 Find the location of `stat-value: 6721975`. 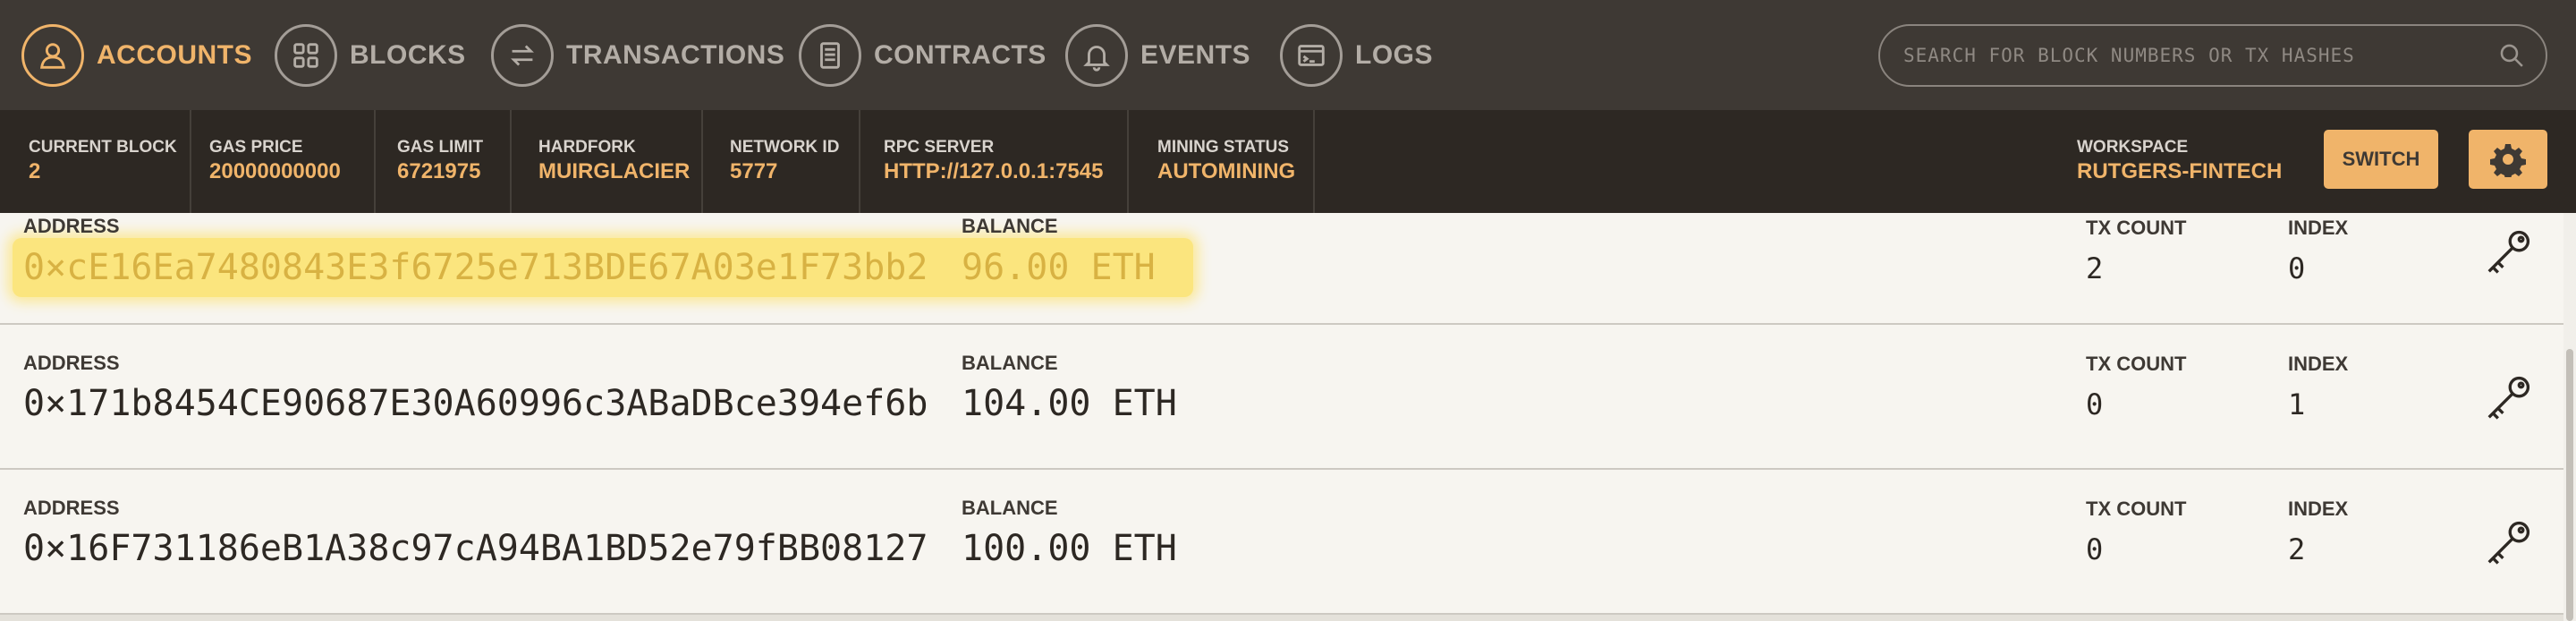

stat-value: 6721975 is located at coordinates (439, 171).